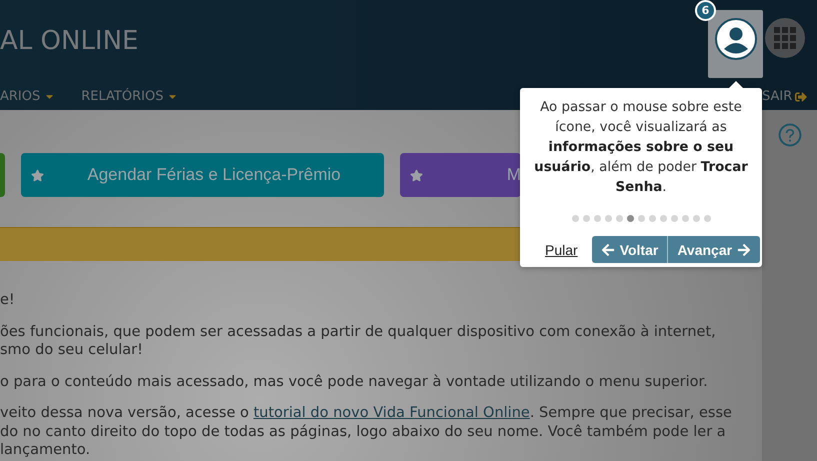 The width and height of the screenshot is (817, 461). I want to click on shortcut-button: Agendar Férias e Licença-Prêmio, so click(202, 175).